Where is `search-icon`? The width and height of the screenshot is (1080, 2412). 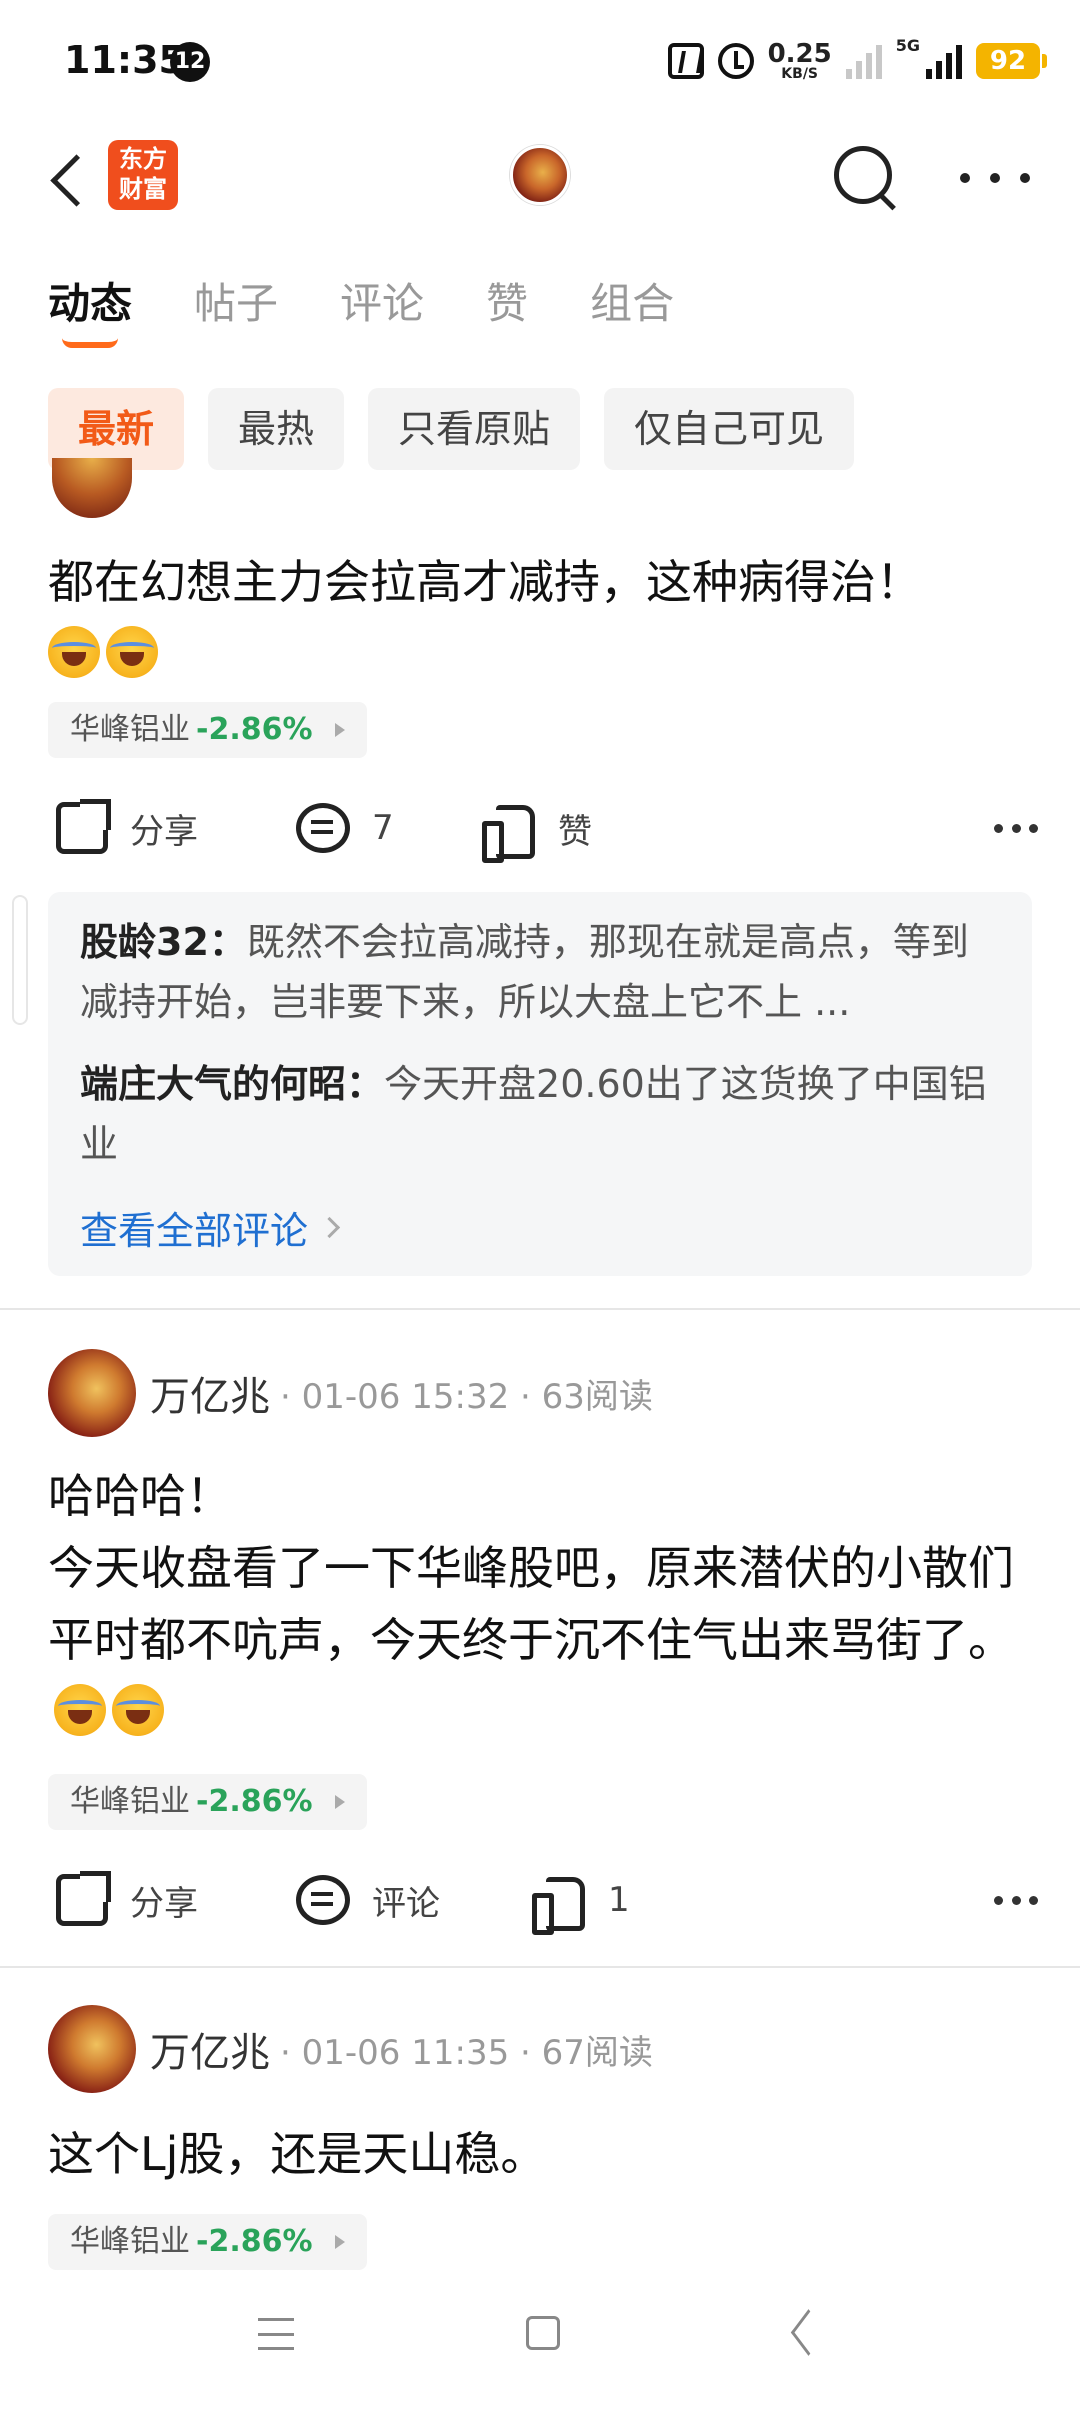
search-icon is located at coordinates (864, 176).